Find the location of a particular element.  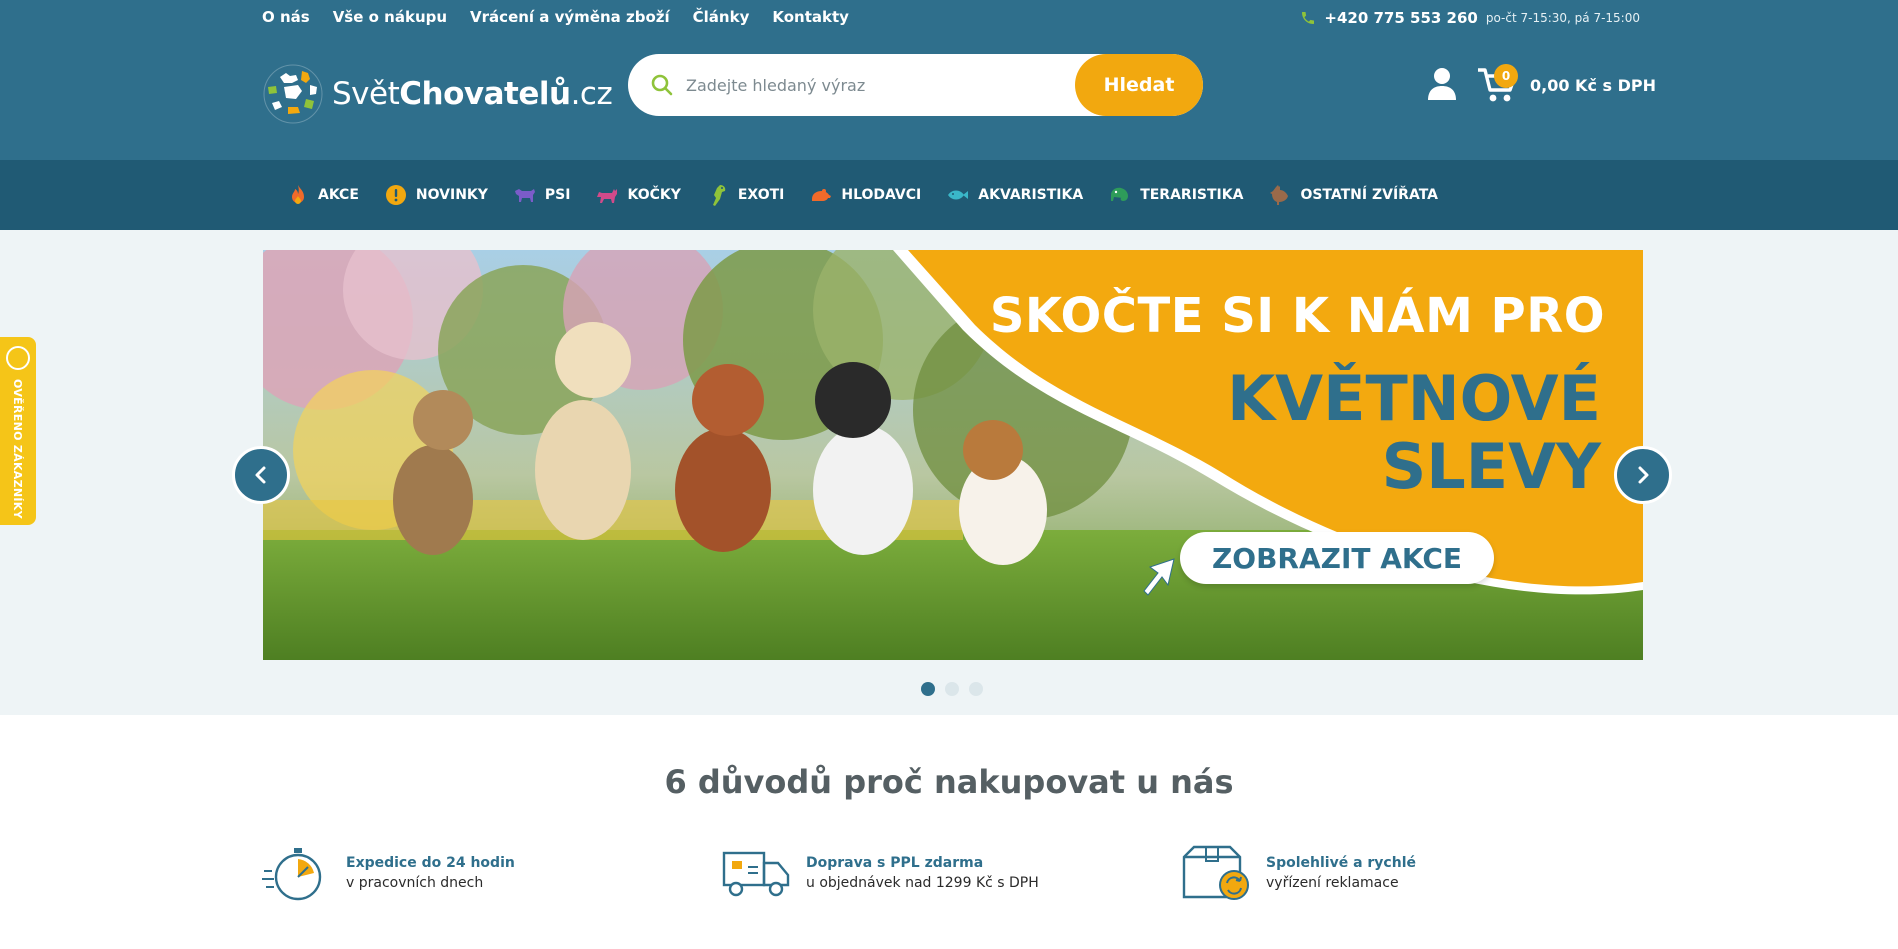

cursor-arrow-icon is located at coordinates (1159, 577).